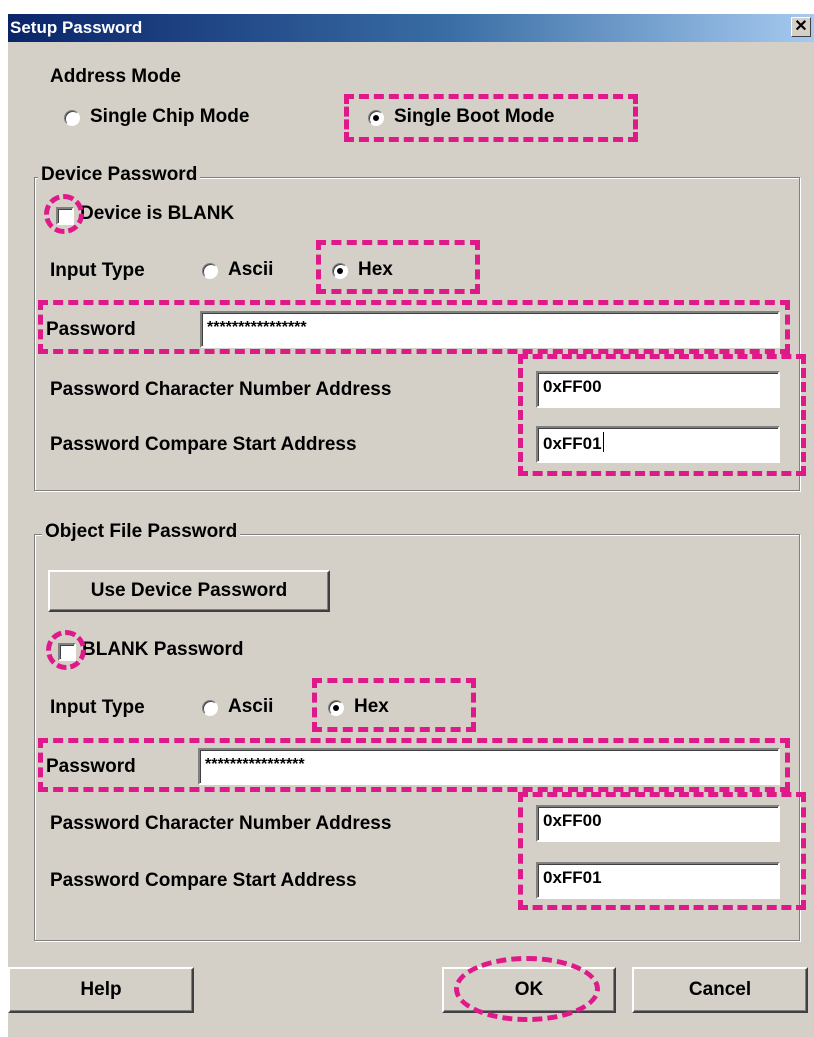 This screenshot has width=814, height=1037. What do you see at coordinates (658, 444) in the screenshot?
I see `device-compare-input: 0xFF01` at bounding box center [658, 444].